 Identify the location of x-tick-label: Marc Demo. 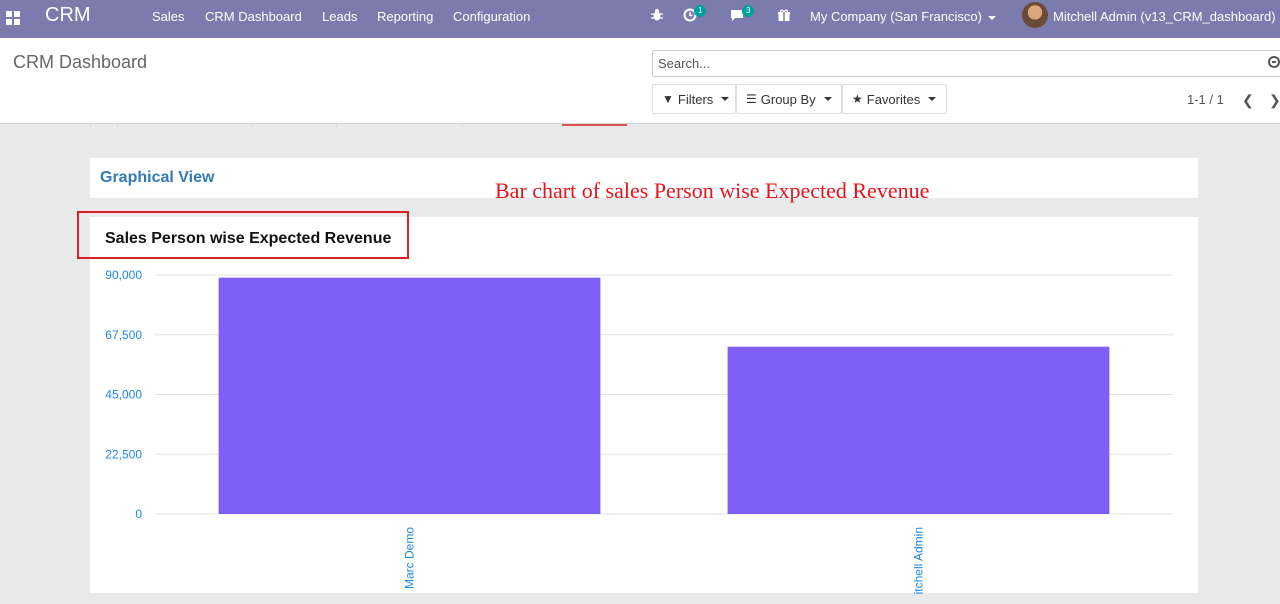
(410, 558).